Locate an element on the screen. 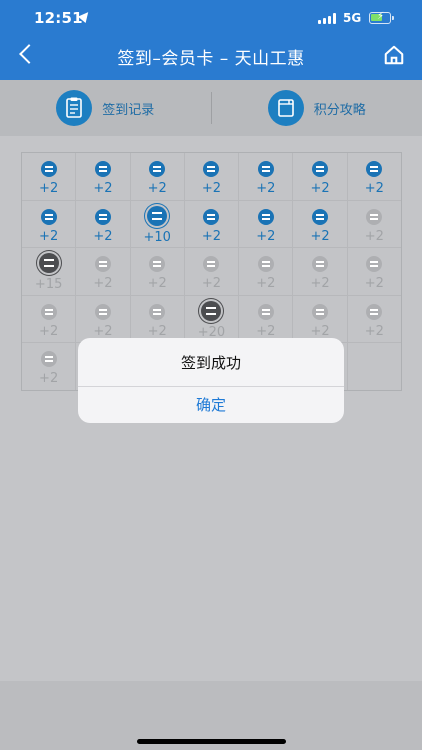  home-icon is located at coordinates (394, 55).